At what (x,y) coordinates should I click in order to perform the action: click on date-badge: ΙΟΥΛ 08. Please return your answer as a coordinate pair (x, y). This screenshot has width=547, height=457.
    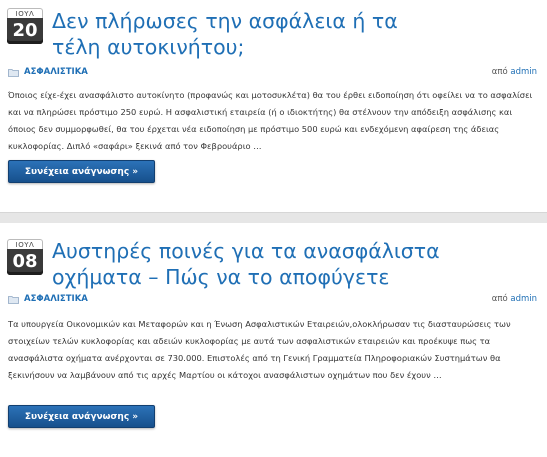
    Looking at the image, I should click on (25, 257).